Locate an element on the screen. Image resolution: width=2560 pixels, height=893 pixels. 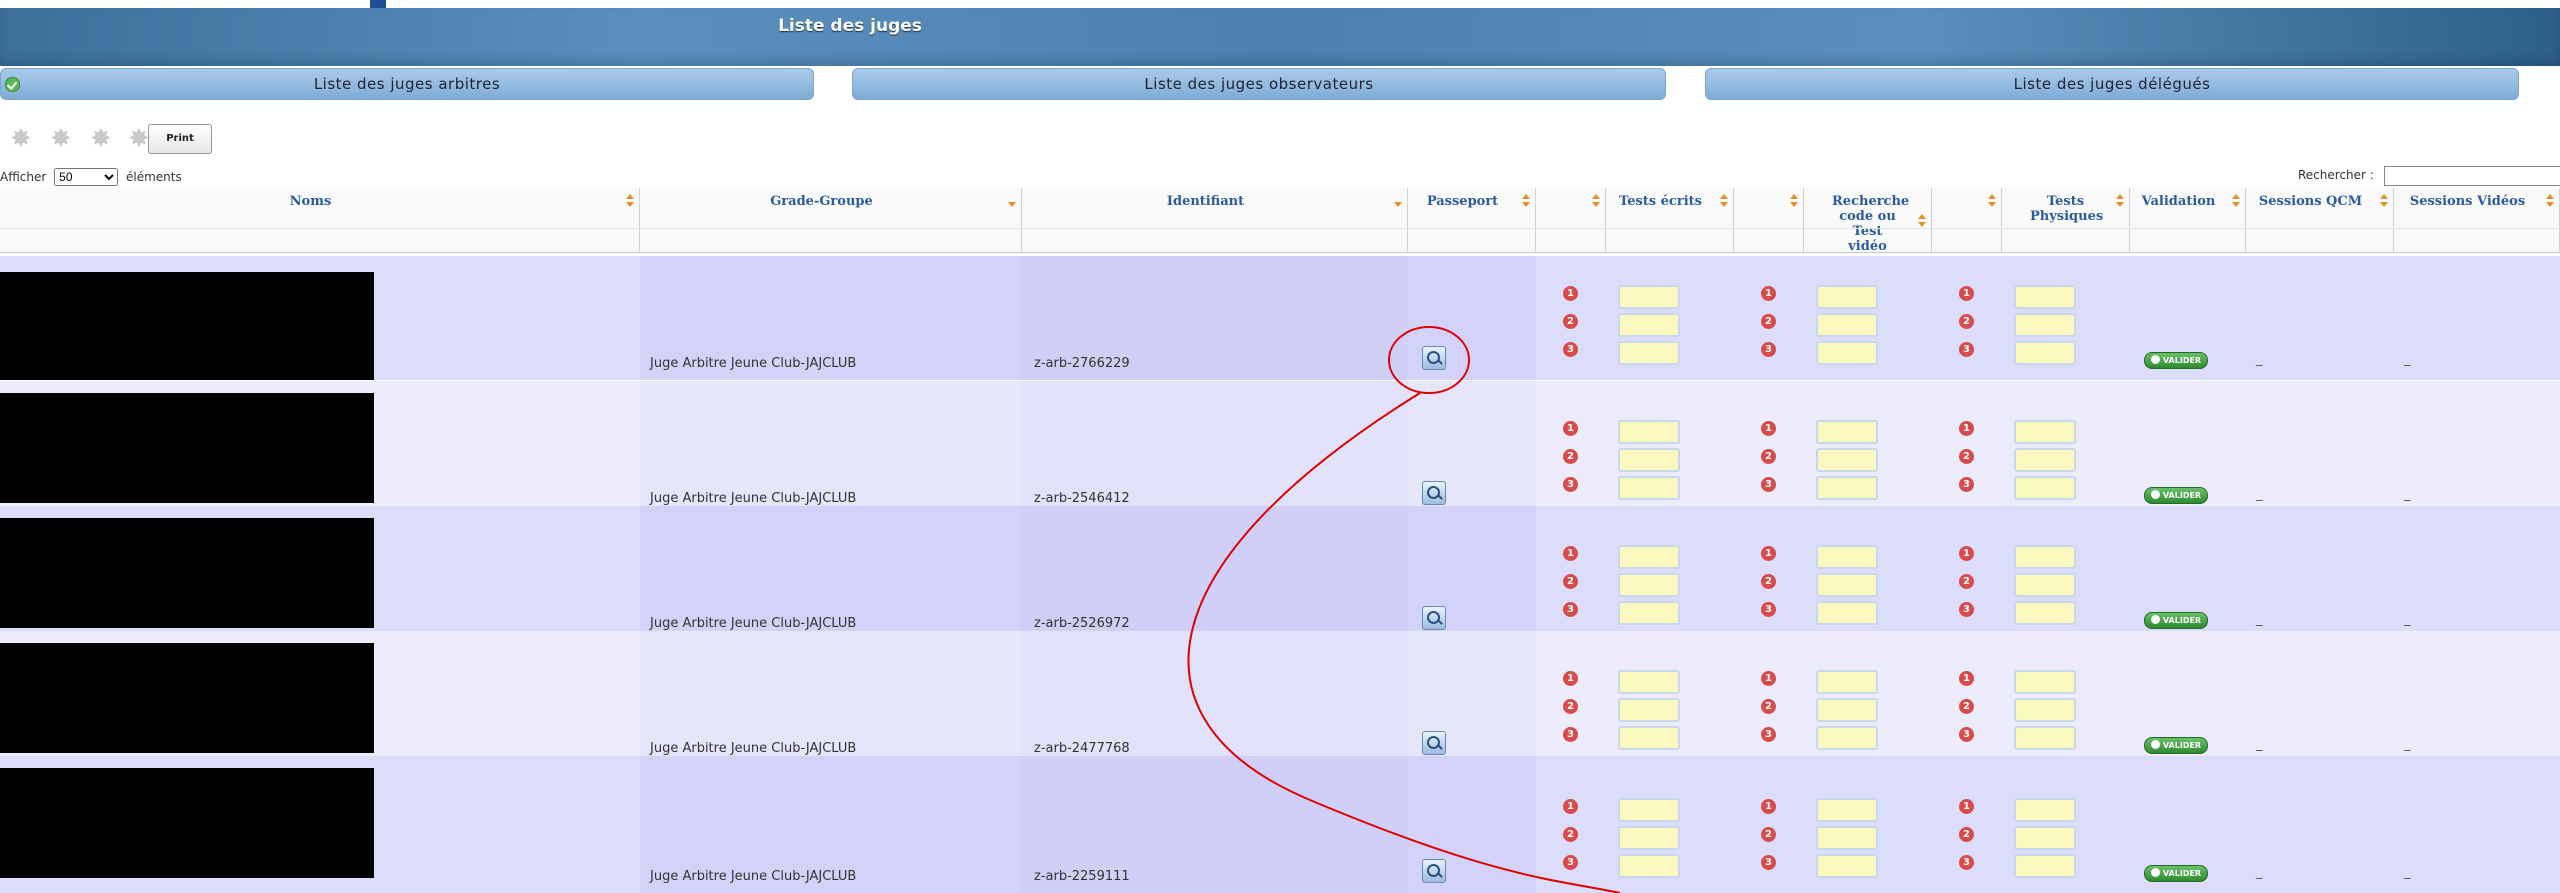
column-header-noms: Noms is located at coordinates (320, 220).